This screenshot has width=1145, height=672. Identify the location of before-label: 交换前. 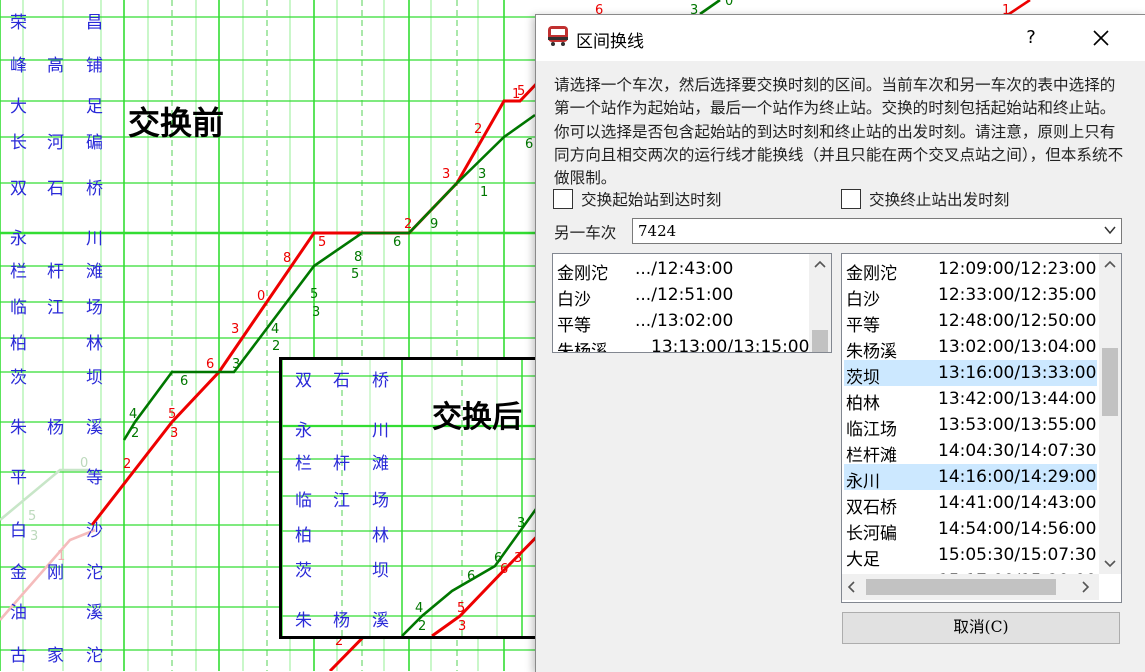
(176, 123).